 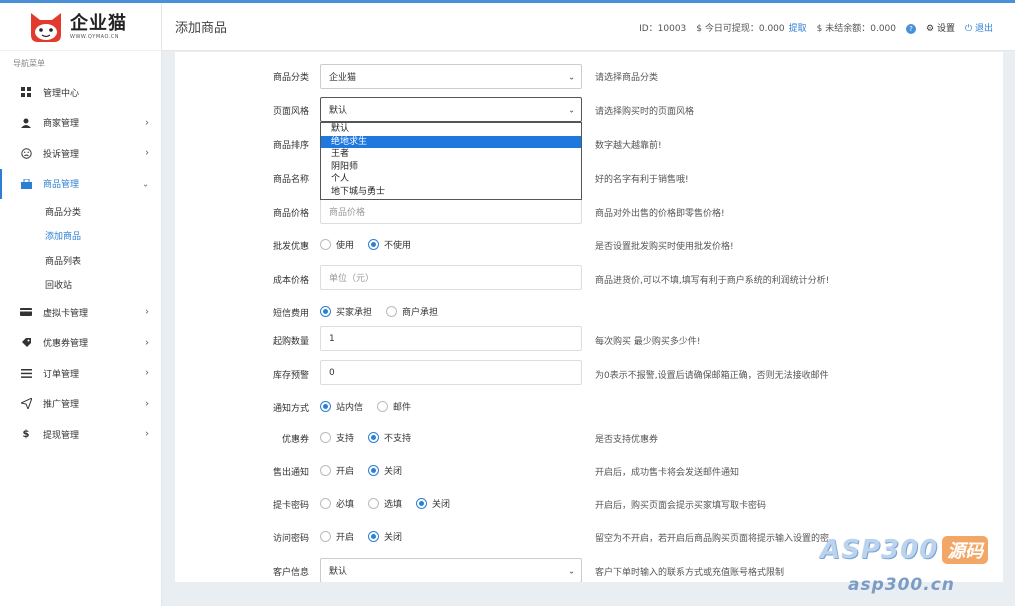 I want to click on sidebar-item-complaints: 投诉管理 ›, so click(x=80, y=153).